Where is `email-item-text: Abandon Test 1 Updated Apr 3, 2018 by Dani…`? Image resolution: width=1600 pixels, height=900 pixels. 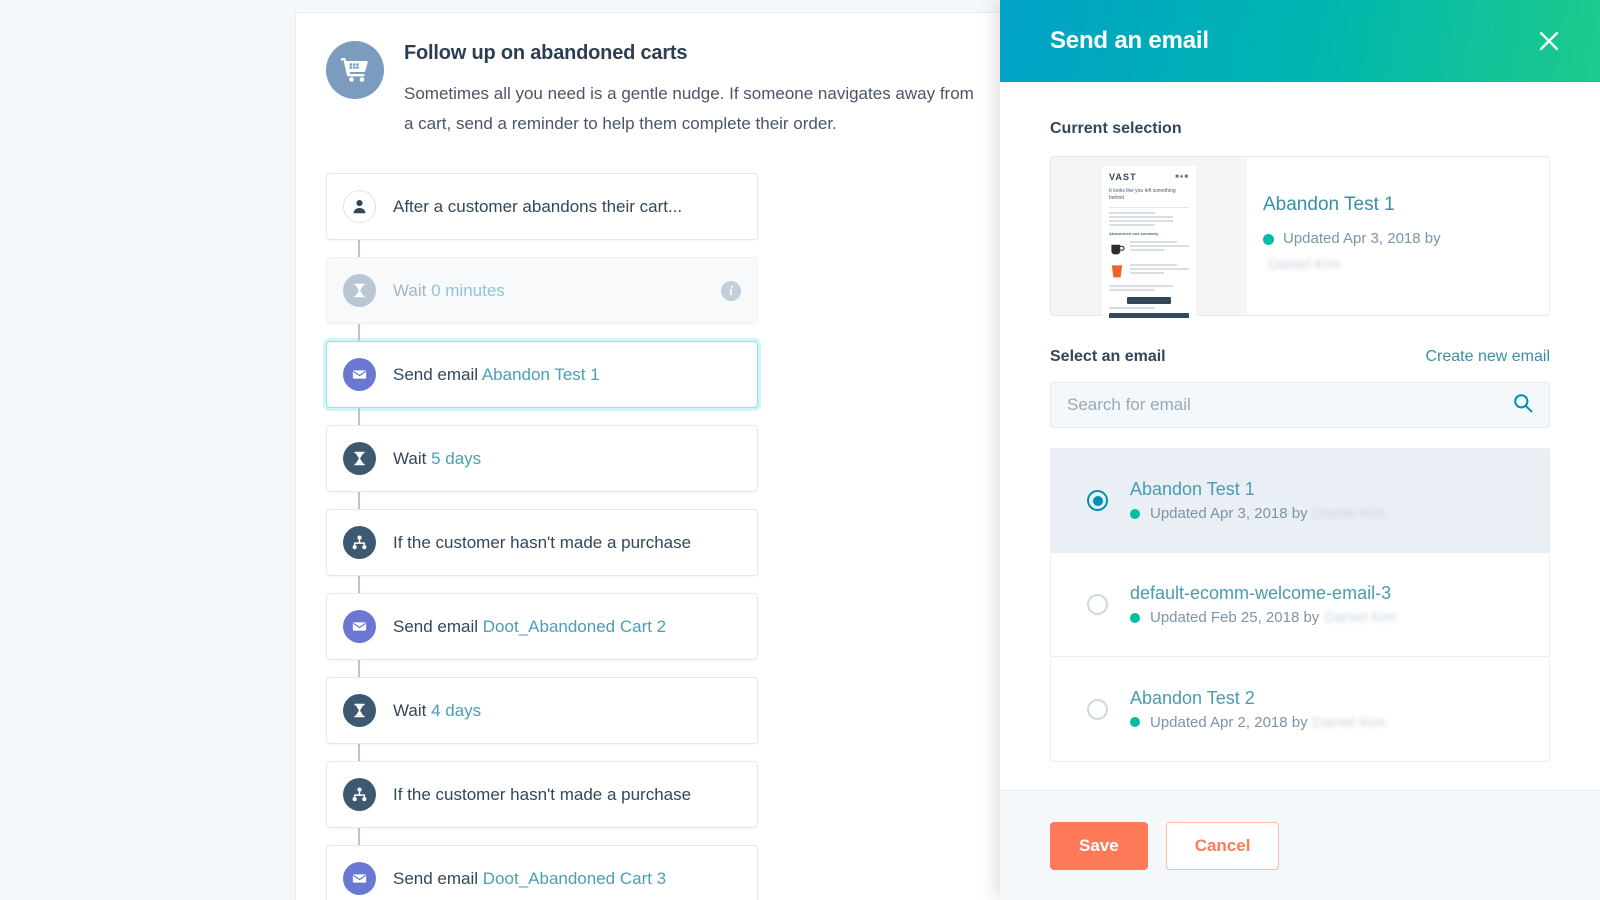 email-item-text: Abandon Test 1 Updated Apr 3, 2018 by Dani… is located at coordinates (1257, 500).